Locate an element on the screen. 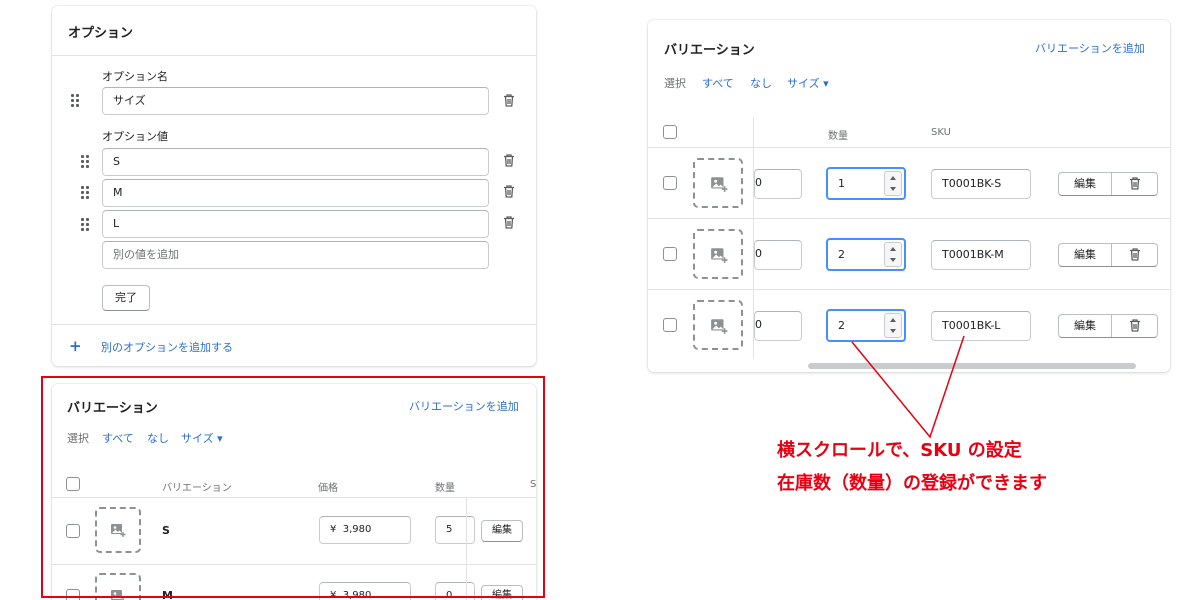 This screenshot has height=600, width=1200. done-button: 完了 is located at coordinates (126, 298).